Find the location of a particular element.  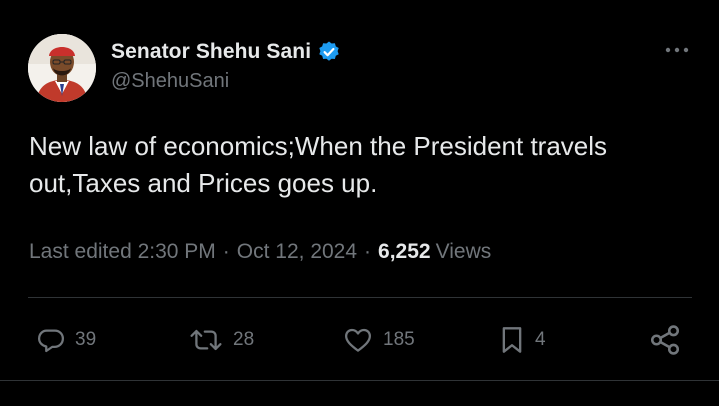

views-count: 6,252 is located at coordinates (404, 252).